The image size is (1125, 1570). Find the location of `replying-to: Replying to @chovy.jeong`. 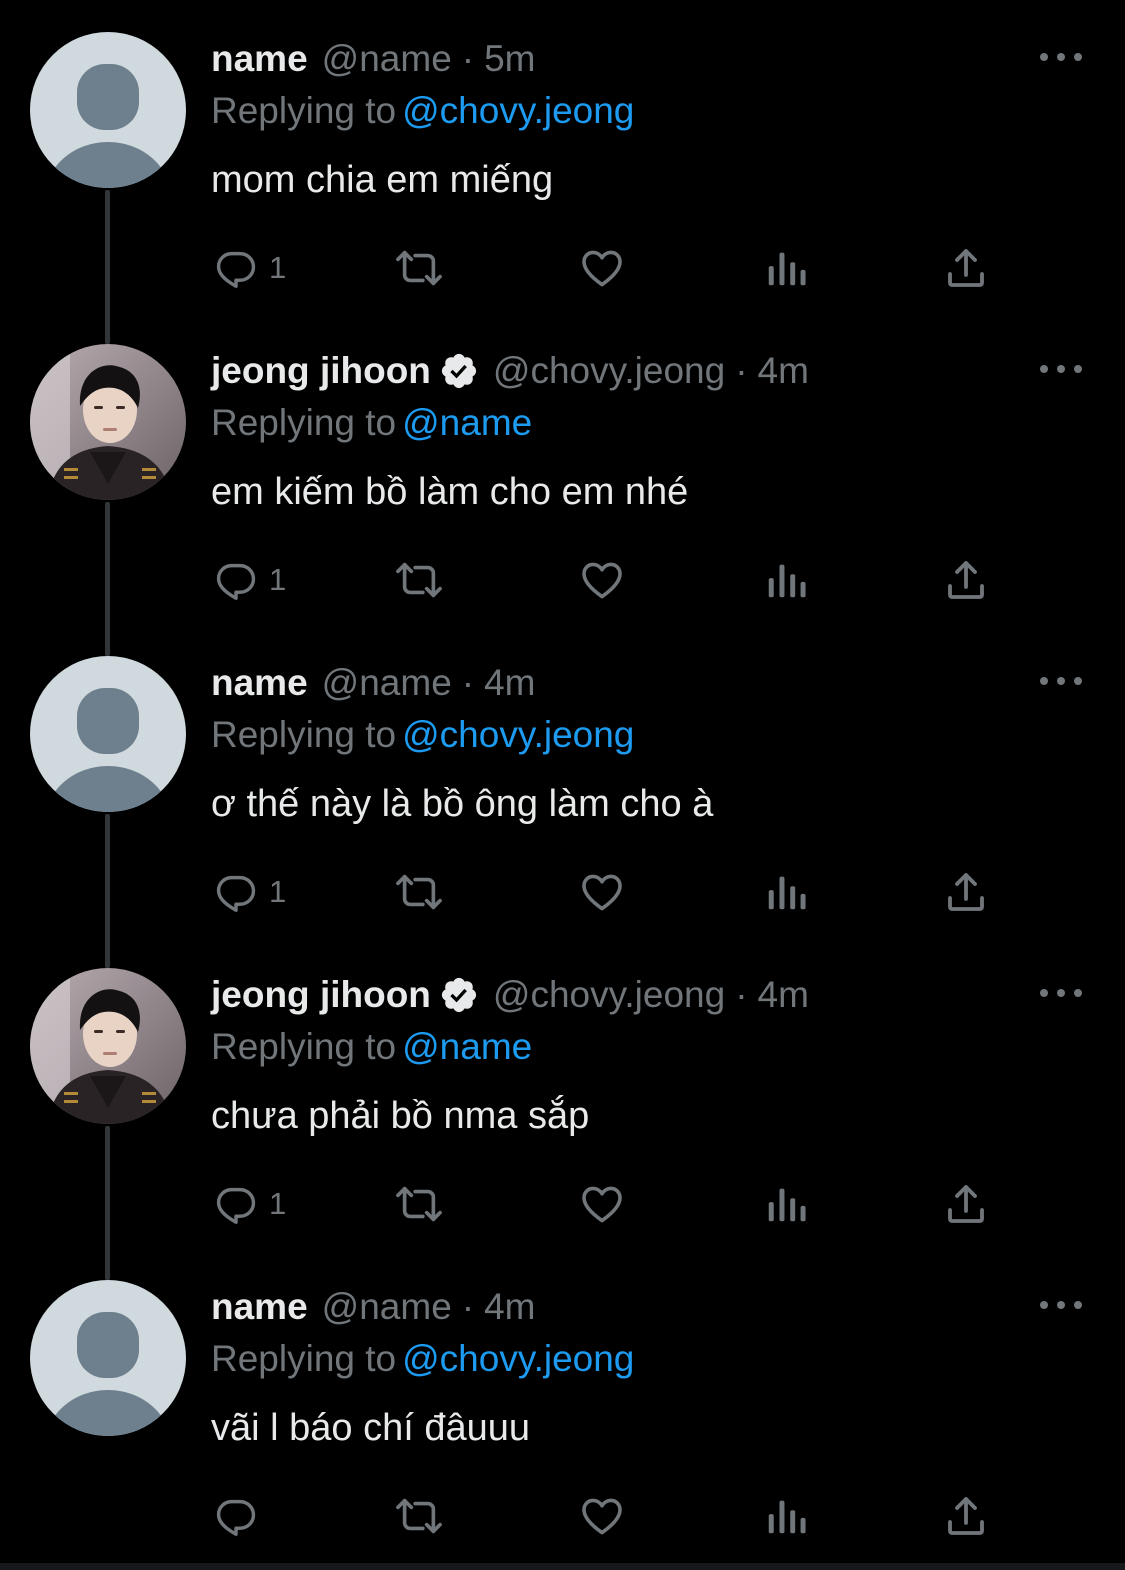

replying-to: Replying to @chovy.jeong is located at coordinates (422, 1359).